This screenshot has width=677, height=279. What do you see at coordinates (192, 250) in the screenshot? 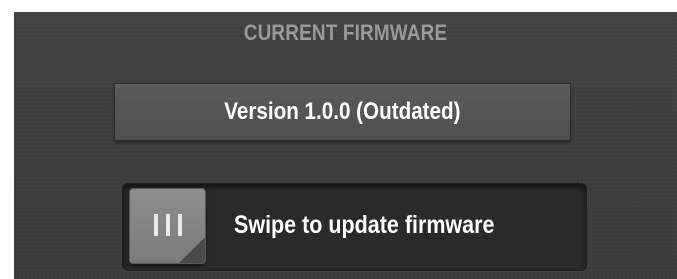
I see `knob-corner-shadow` at bounding box center [192, 250].